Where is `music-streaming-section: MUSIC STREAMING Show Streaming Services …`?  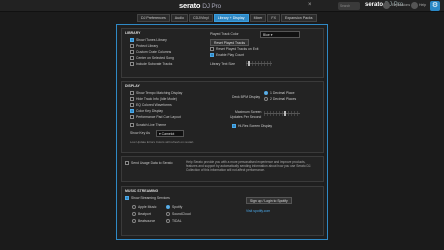 music-streaming-section: MUSIC STREAMING Show Streaming Services … is located at coordinates (222, 211).